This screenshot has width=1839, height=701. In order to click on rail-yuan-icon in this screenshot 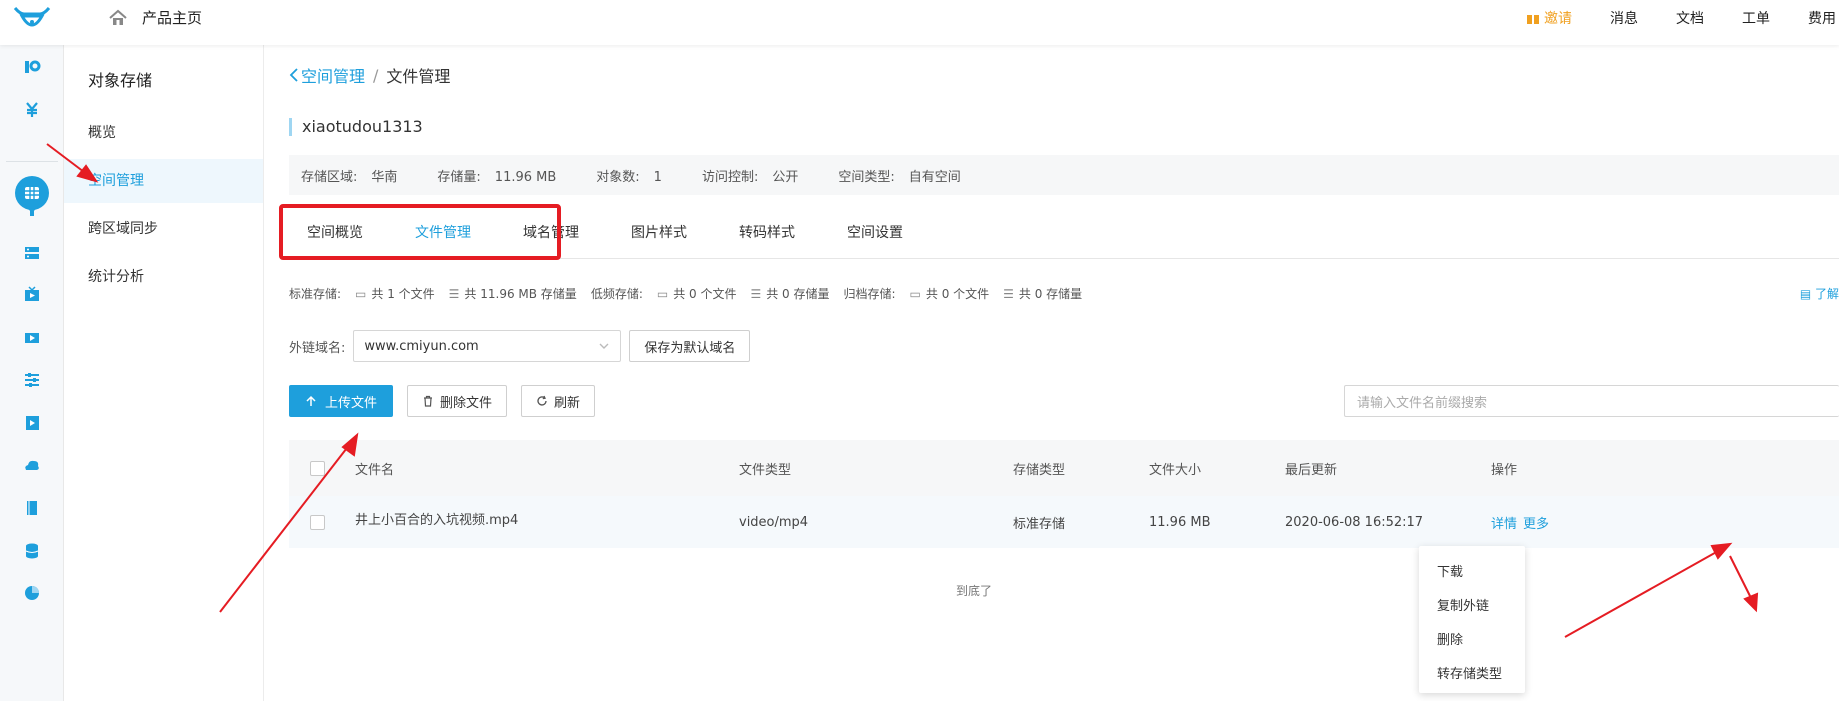, I will do `click(32, 110)`.